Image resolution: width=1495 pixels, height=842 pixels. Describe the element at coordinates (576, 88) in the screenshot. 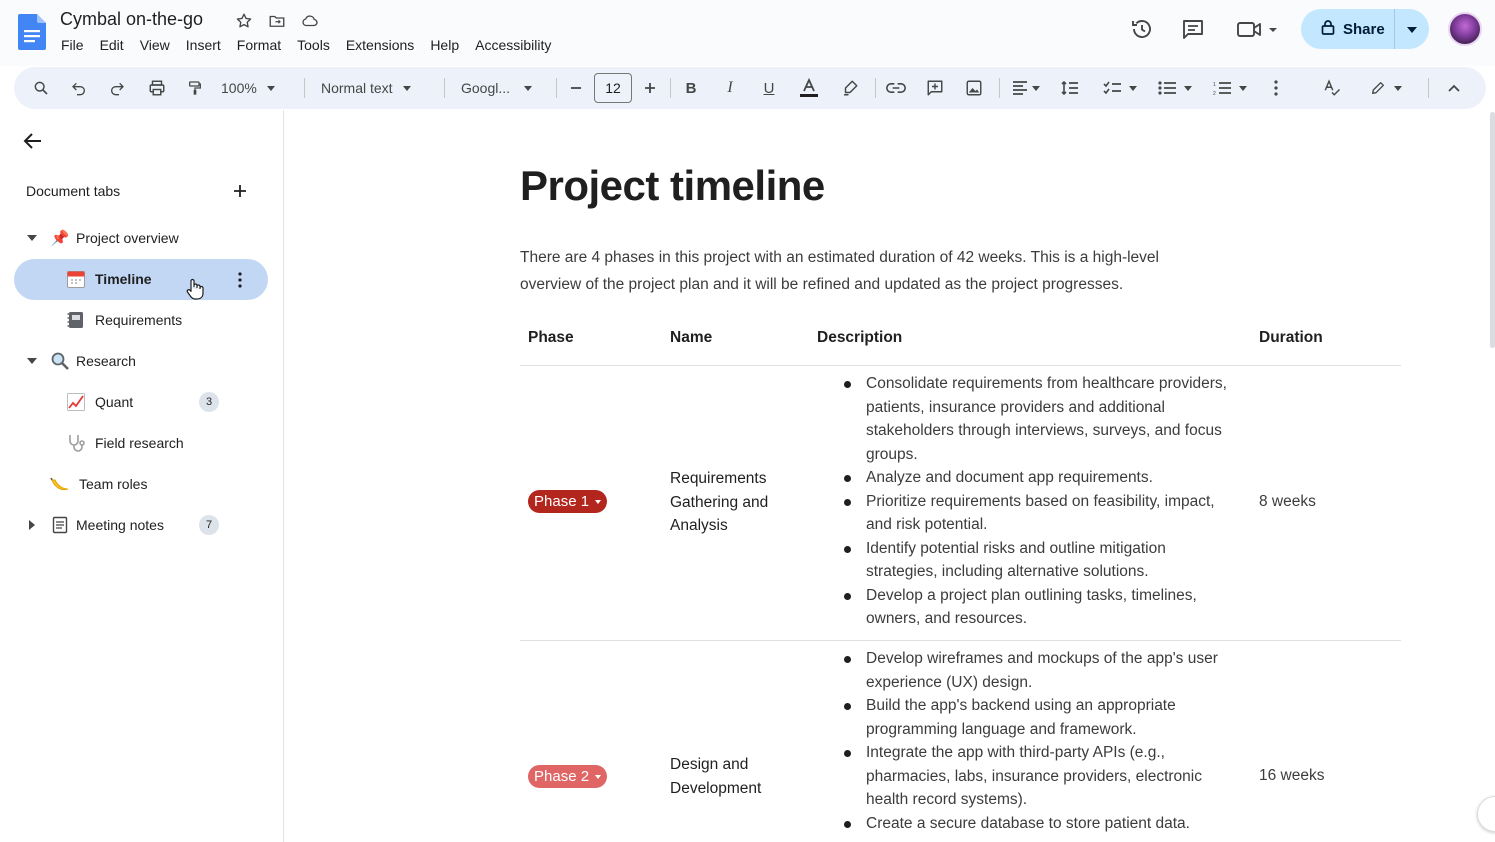

I see `decrease-font-size-icon` at that location.